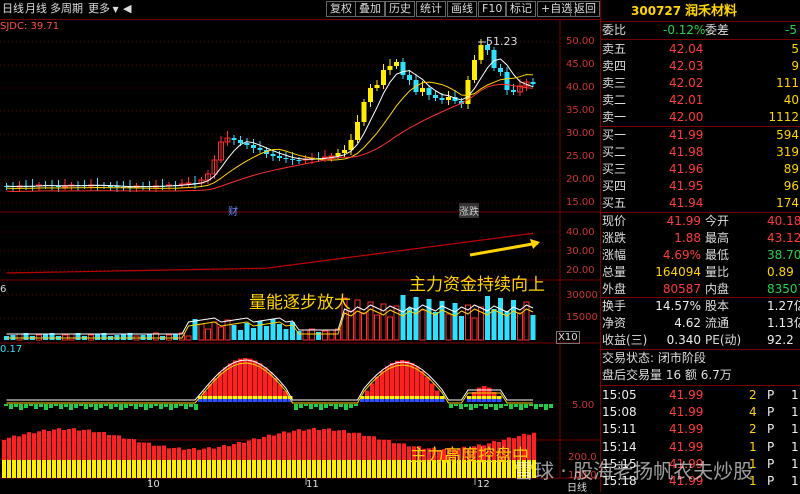 The image size is (800, 494). What do you see at coordinates (700, 135) in the screenshot?
I see `bid-row: 买一 41.99 594` at bounding box center [700, 135].